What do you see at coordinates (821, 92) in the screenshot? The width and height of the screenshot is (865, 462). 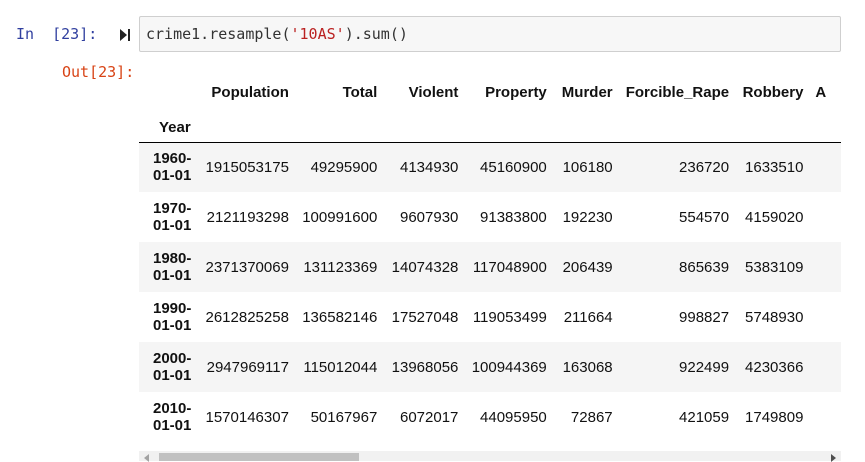 I see `column-header: A` at bounding box center [821, 92].